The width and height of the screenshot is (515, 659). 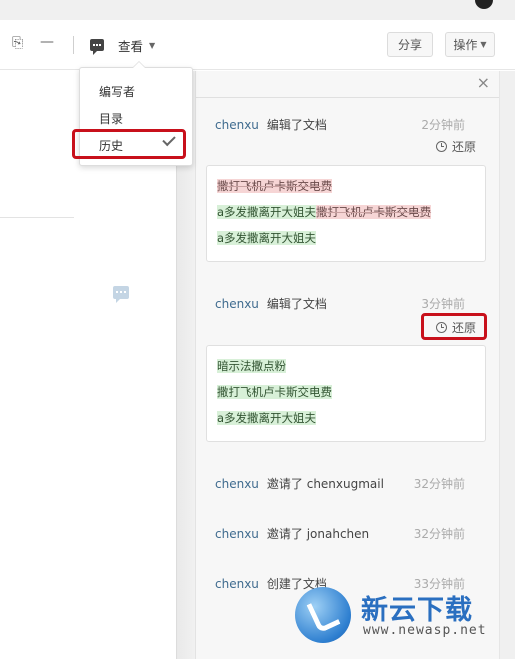 I want to click on history-entry: chenxu 编辑了文档 3分钟前, so click(x=350, y=305).